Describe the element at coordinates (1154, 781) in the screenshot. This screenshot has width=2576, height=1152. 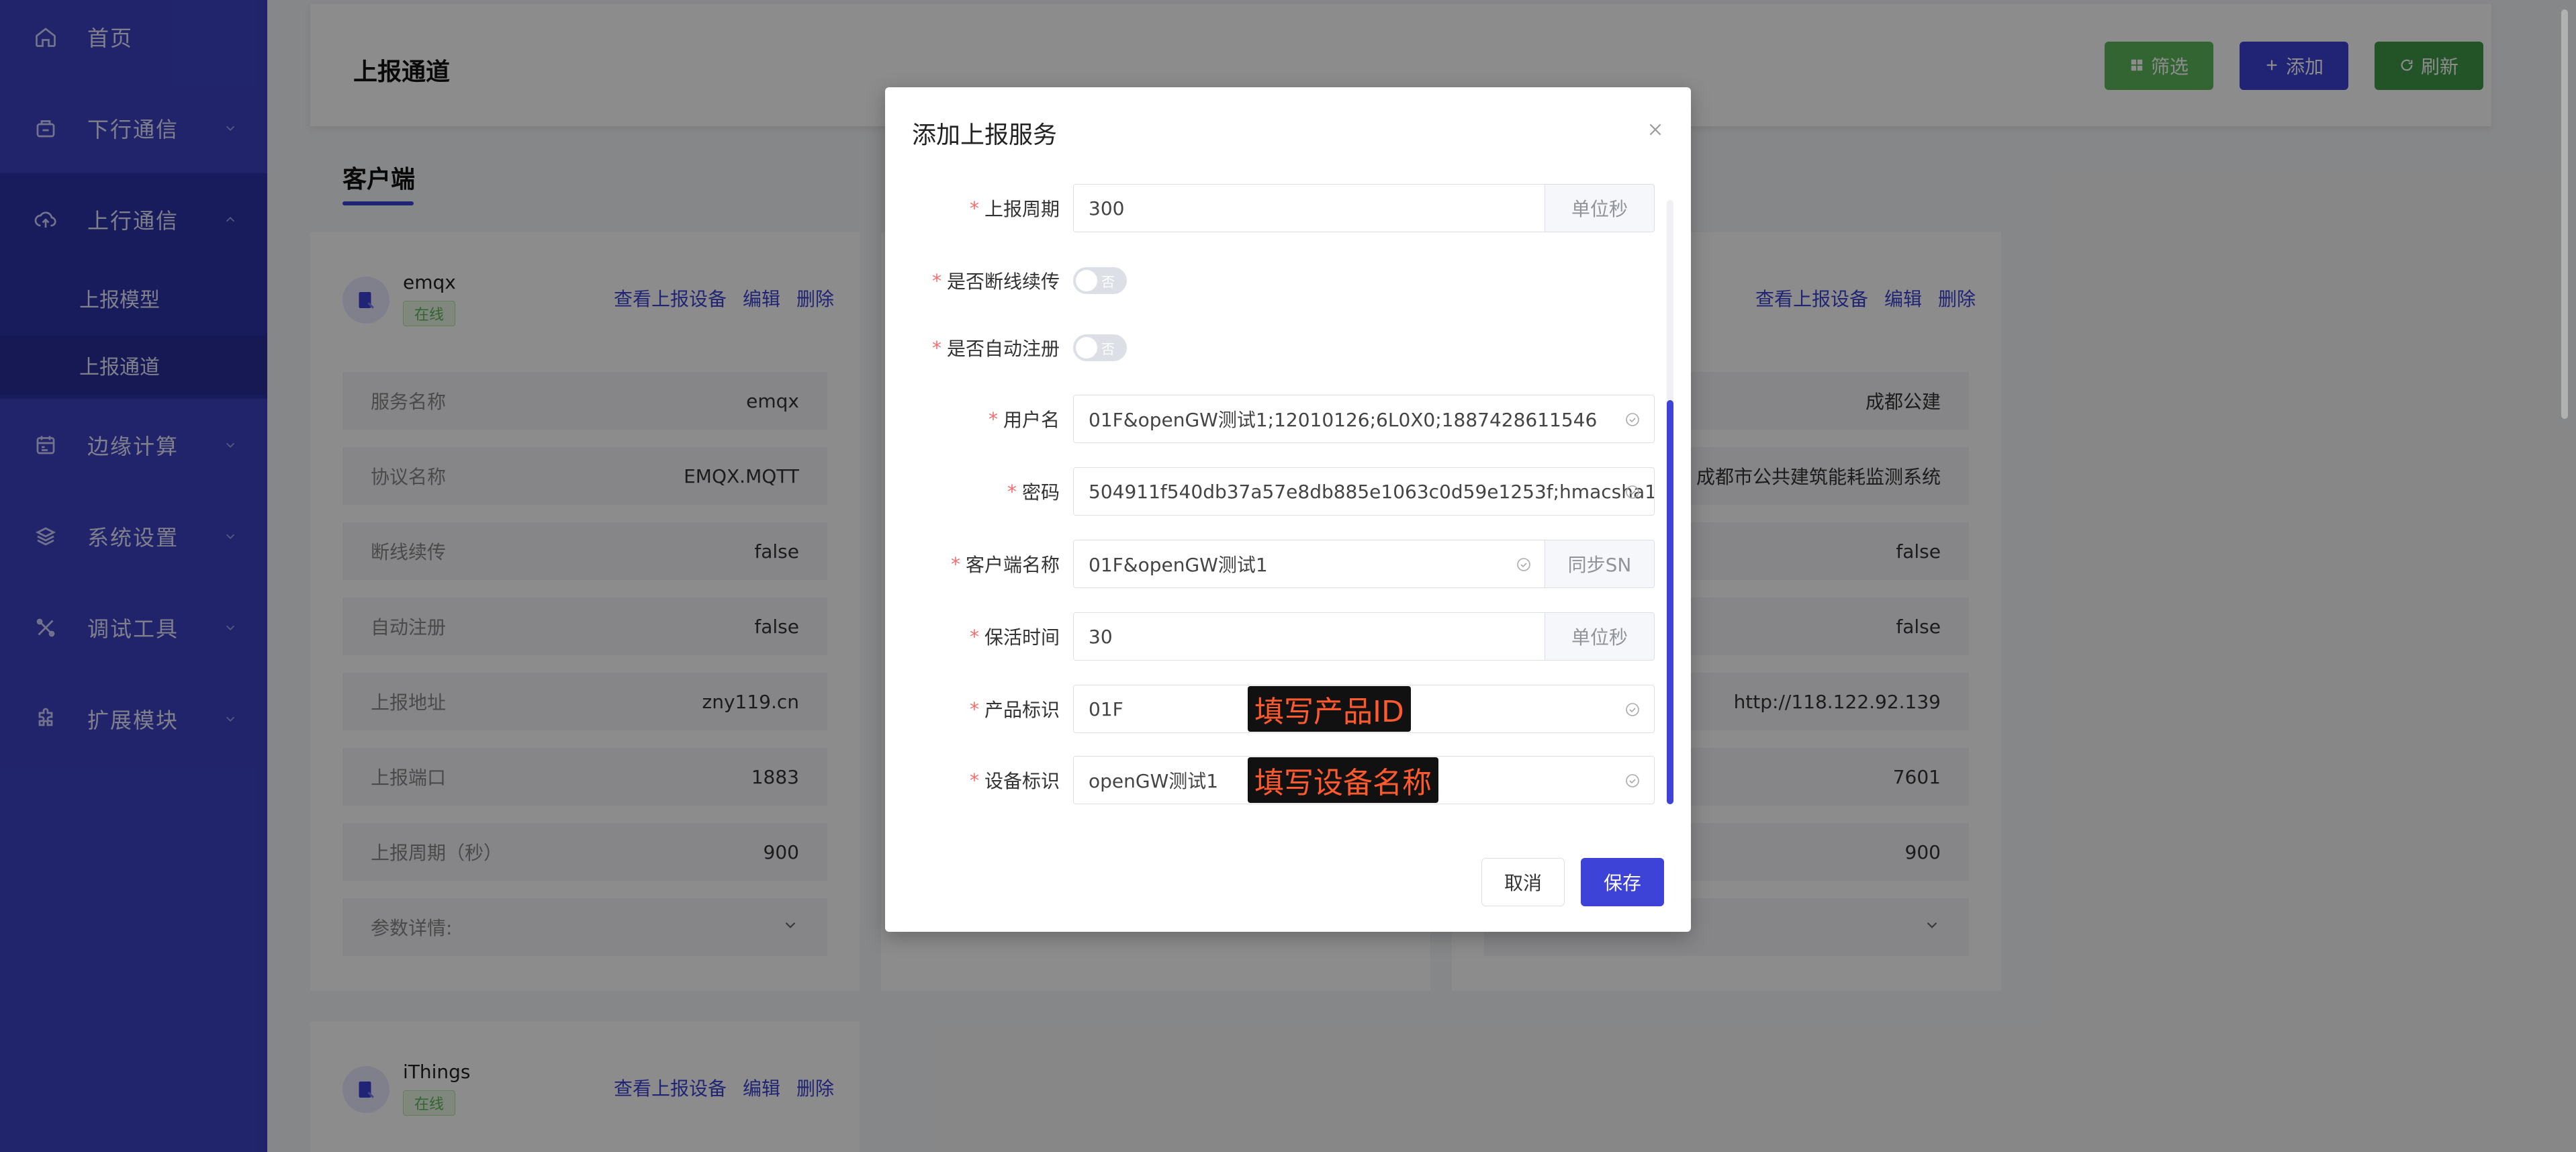
I see `device-id-value: openGW测试1` at that location.